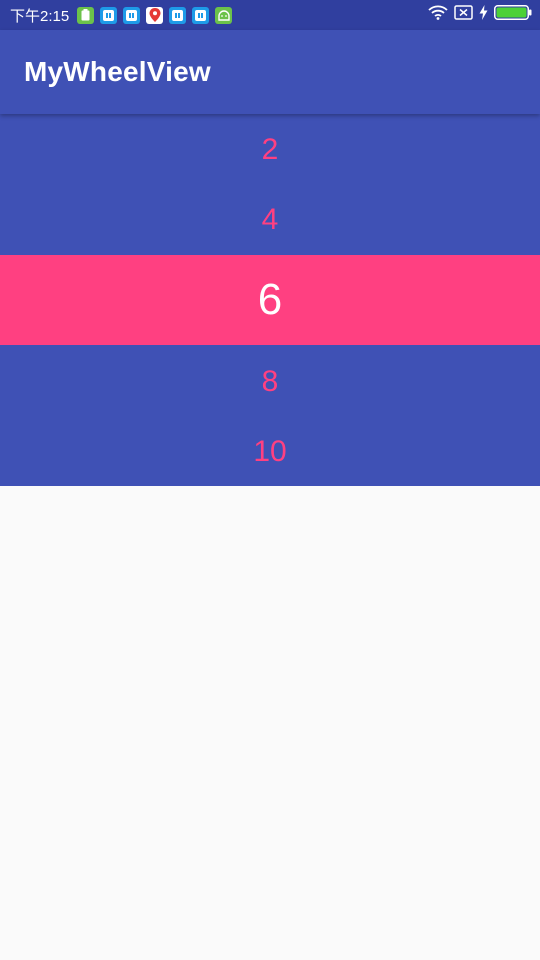 Image resolution: width=540 pixels, height=960 pixels. I want to click on app-title: MyWheelView, so click(117, 71).